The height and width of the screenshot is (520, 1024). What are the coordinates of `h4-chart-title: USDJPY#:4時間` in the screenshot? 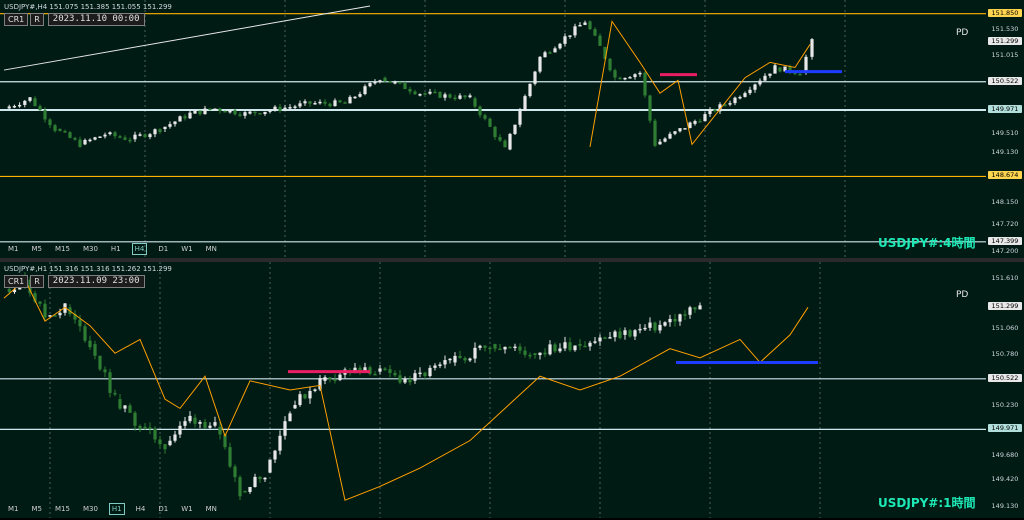 It's located at (927, 243).